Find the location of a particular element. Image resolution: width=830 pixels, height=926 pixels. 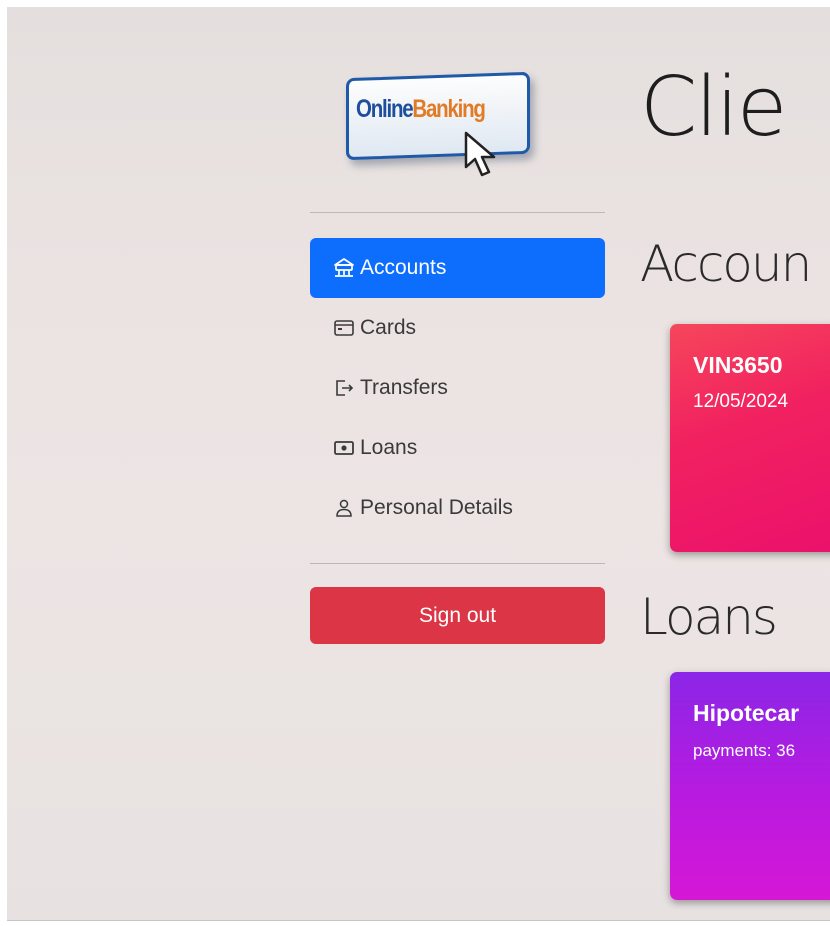

cash-icon is located at coordinates (344, 448).